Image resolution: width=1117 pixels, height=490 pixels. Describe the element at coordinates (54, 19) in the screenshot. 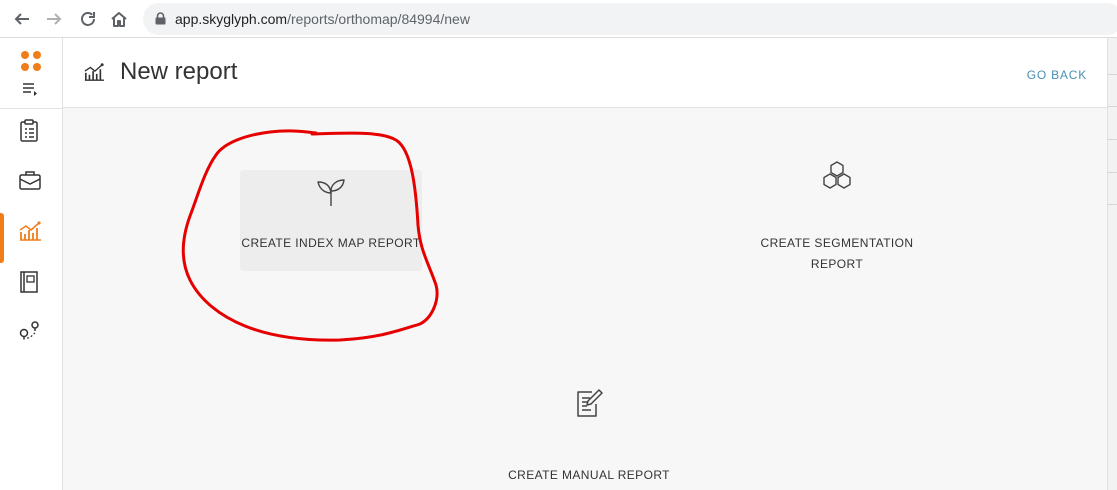

I see `forward-arrow-icon` at that location.